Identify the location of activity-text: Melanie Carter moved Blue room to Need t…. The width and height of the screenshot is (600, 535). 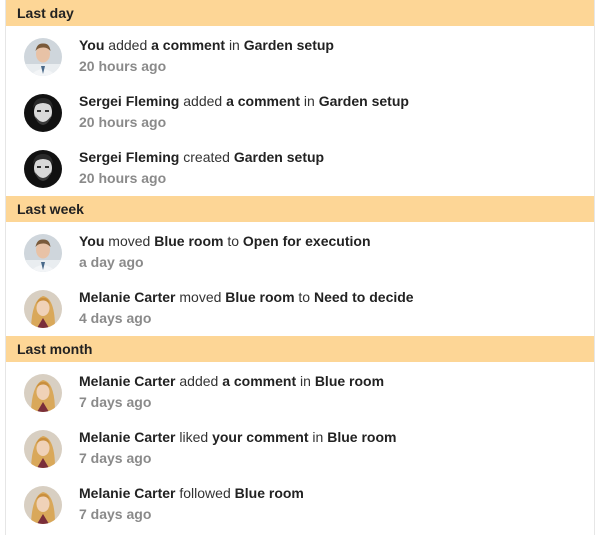
(331, 307).